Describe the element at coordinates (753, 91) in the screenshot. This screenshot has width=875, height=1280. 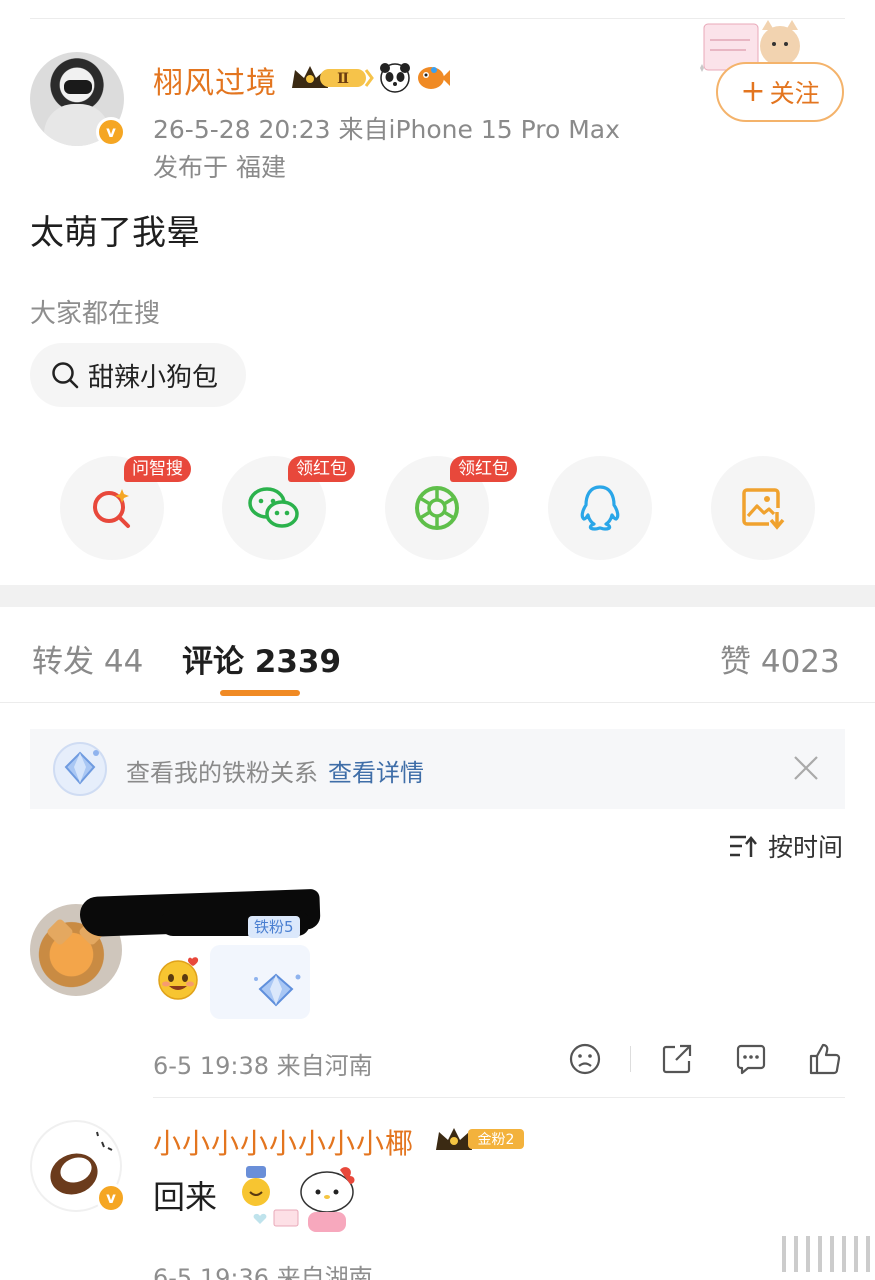
I see `plus-icon: +` at that location.